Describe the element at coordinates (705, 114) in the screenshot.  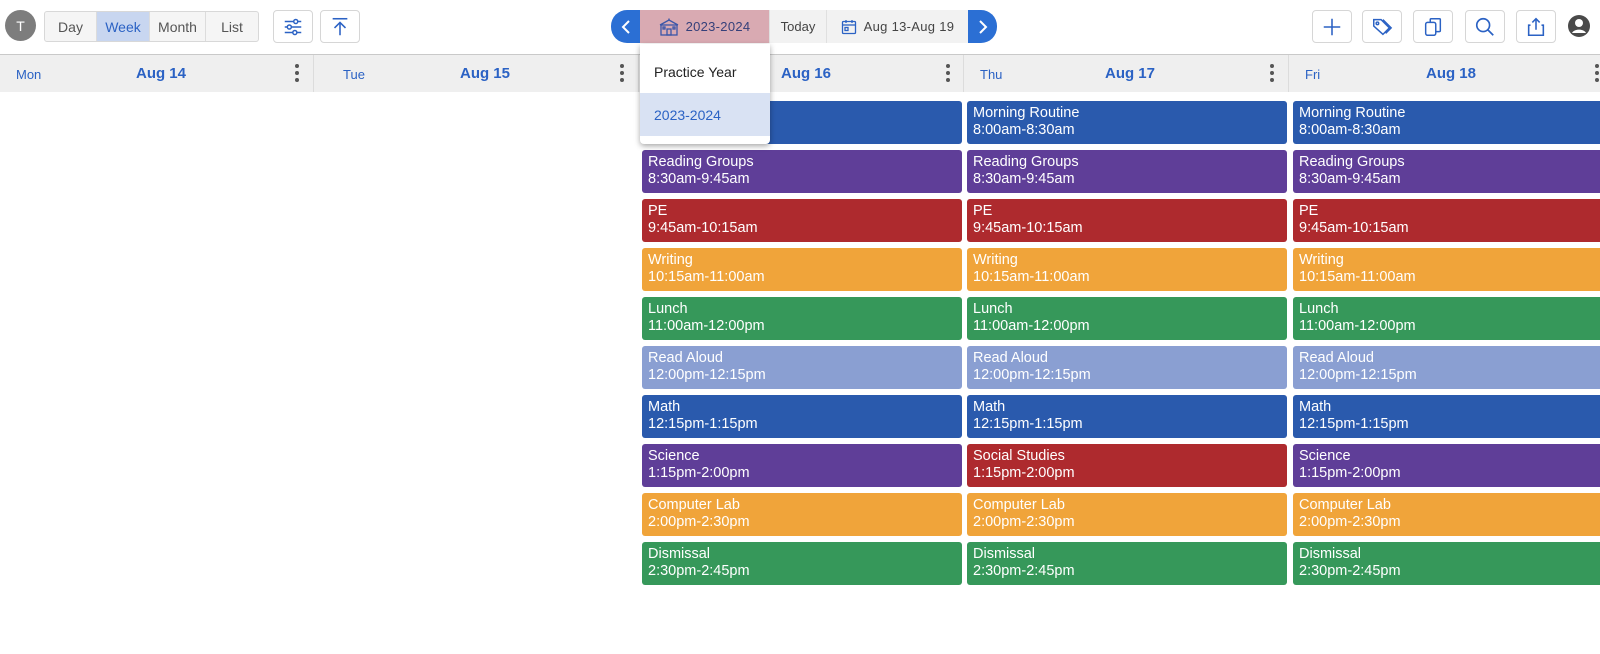
I see `dropdown-option-2023-2024: 2023-2024` at that location.